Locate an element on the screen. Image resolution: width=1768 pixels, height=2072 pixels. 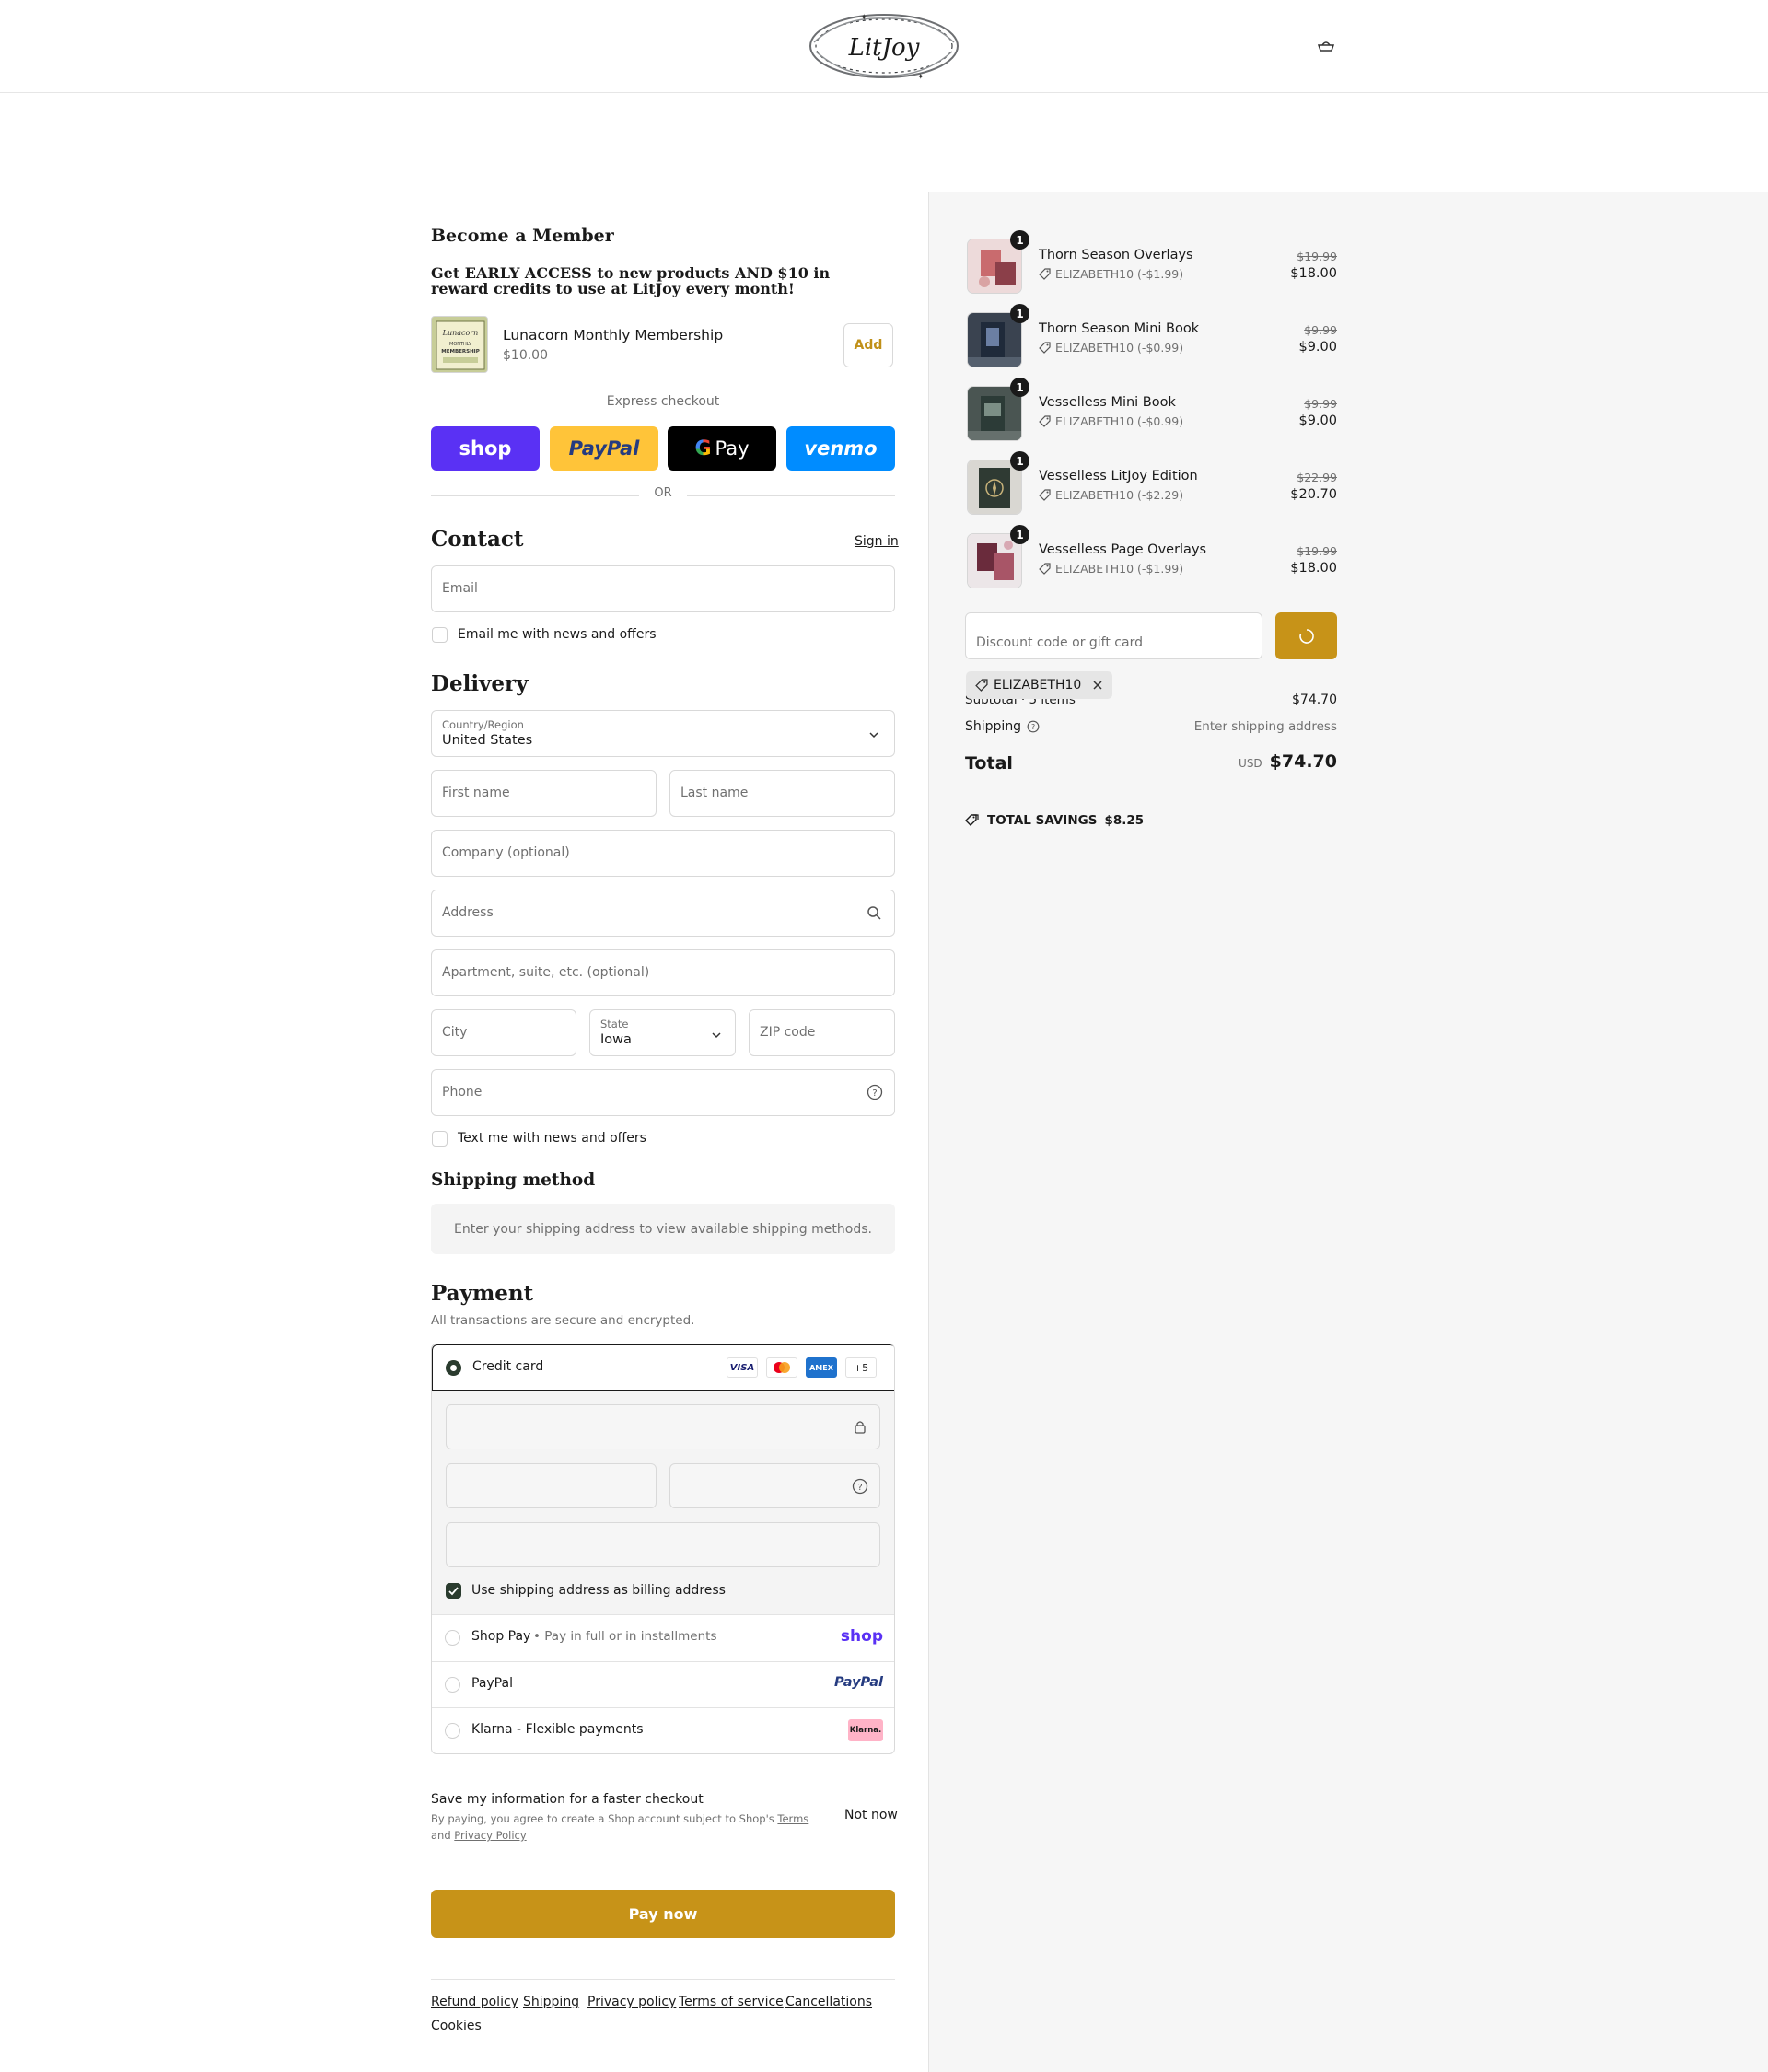
item-name: Vesselless Mini Book is located at coordinates (1107, 402).